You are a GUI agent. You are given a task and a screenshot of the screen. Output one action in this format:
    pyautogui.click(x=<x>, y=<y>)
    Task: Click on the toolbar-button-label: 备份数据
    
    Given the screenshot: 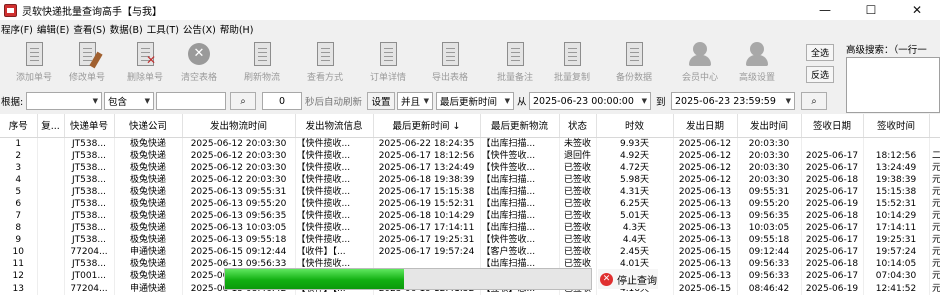 What is the action you would take?
    pyautogui.click(x=633, y=78)
    